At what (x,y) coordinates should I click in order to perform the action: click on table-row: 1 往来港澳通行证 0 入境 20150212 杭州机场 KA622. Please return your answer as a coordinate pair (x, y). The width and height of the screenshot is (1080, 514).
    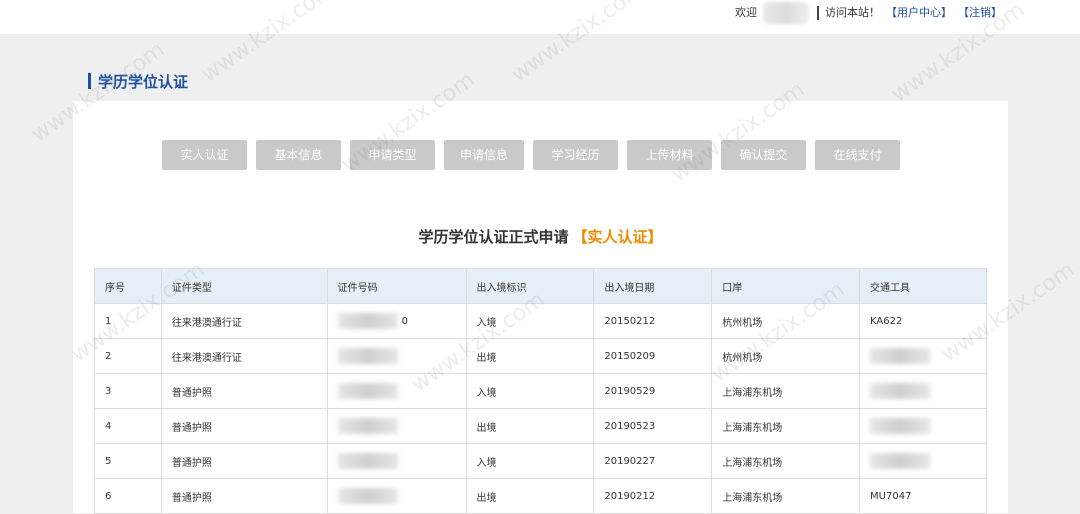
    Looking at the image, I should click on (540, 321).